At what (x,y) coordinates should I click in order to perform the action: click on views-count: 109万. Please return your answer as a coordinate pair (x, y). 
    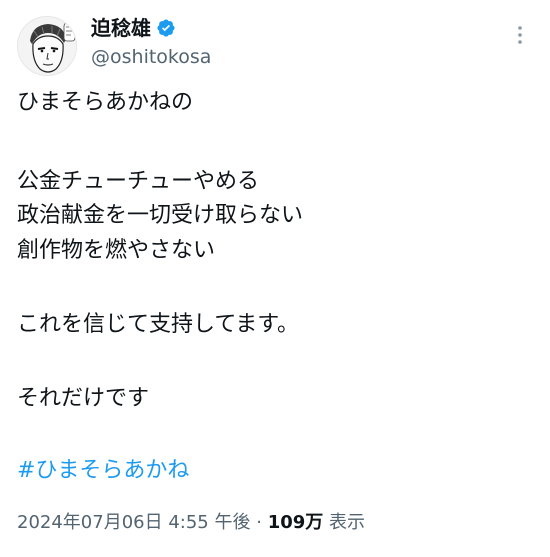
    Looking at the image, I should click on (295, 522).